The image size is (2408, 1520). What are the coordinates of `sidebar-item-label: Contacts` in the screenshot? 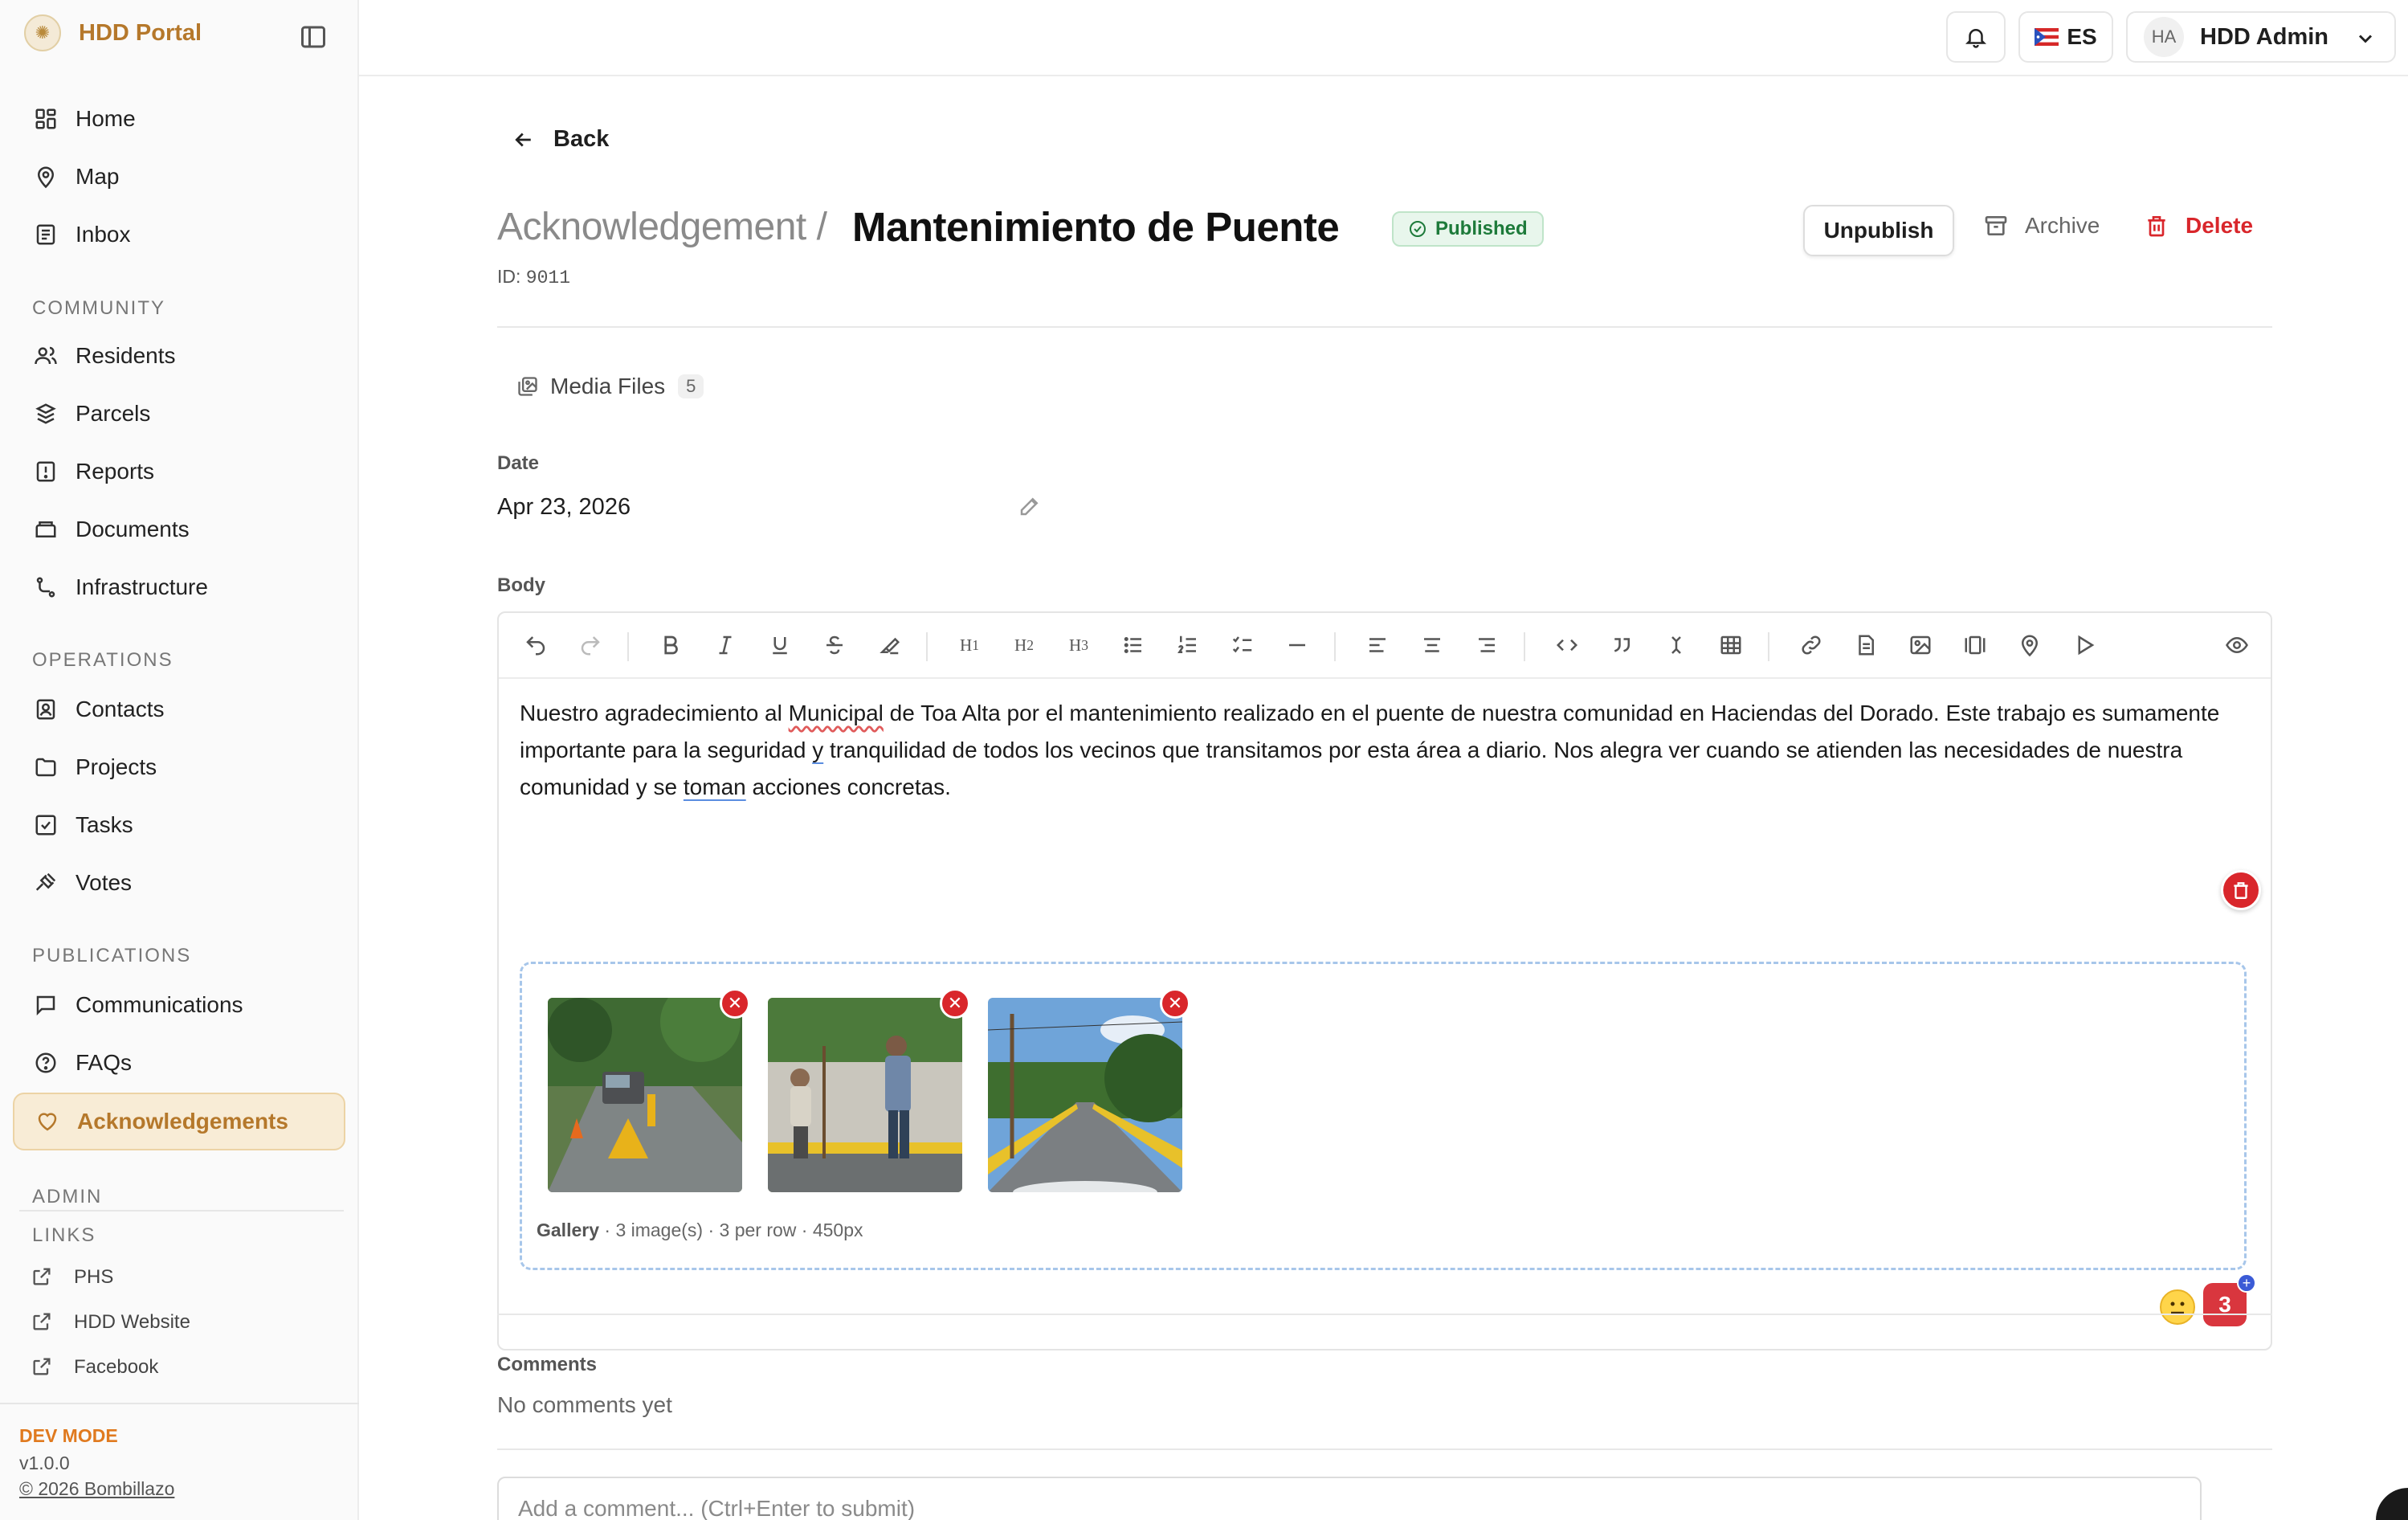 It's located at (120, 709).